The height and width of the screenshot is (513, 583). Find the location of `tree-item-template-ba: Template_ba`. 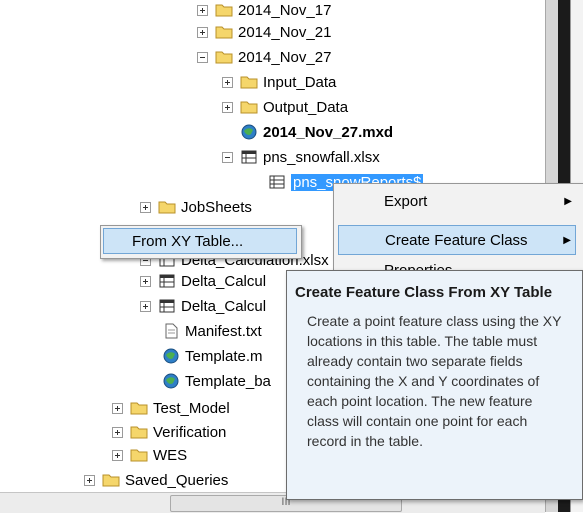

tree-item-template-ba: Template_ba is located at coordinates (216, 381).